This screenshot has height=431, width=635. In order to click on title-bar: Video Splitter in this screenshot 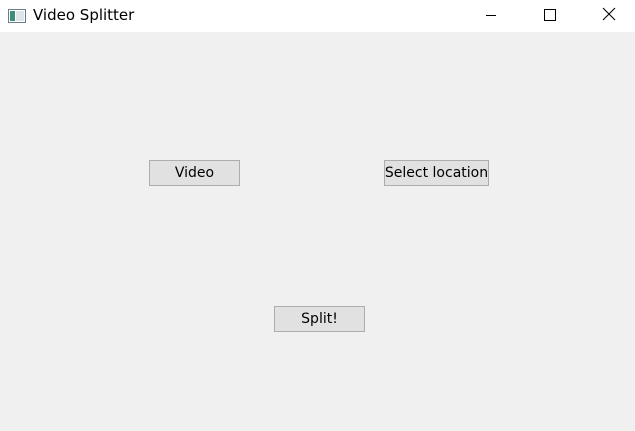, I will do `click(317, 16)`.